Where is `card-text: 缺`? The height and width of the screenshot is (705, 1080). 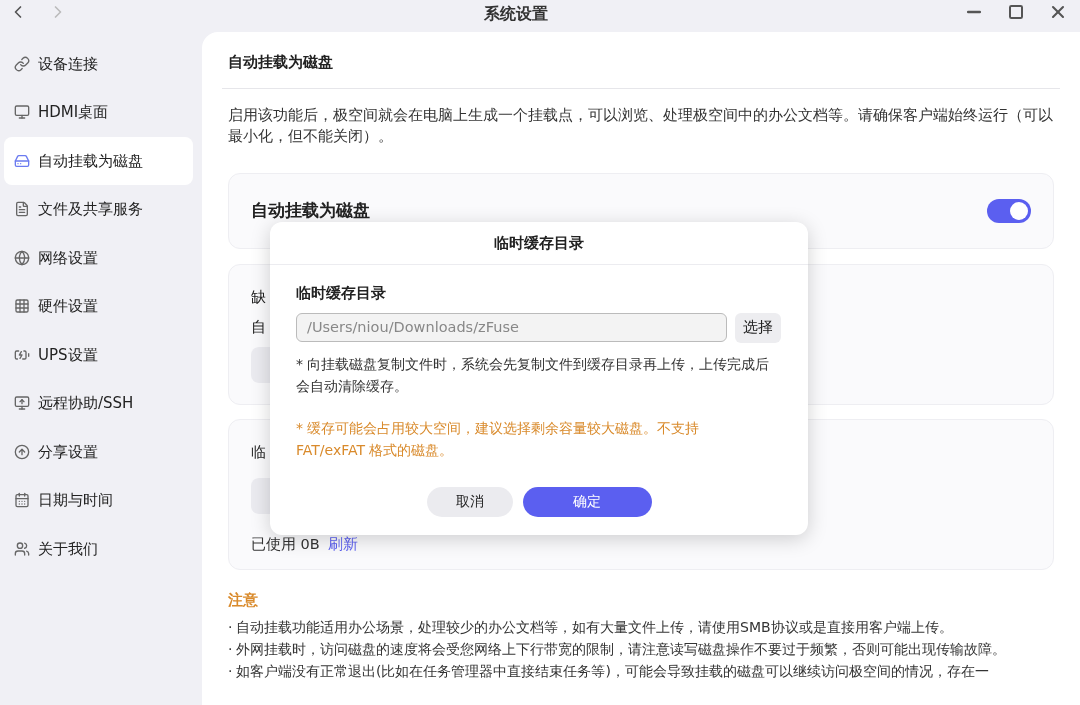 card-text: 缺 is located at coordinates (258, 297).